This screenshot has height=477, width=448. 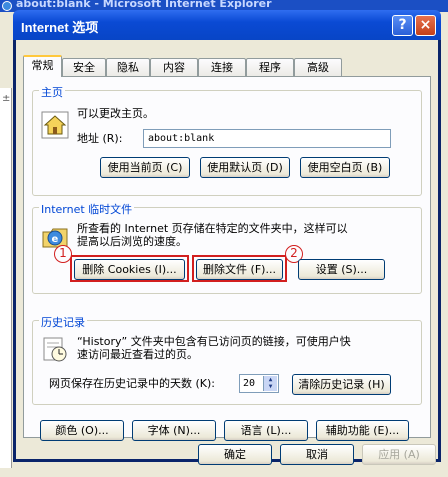 I want to click on use-current-page-button: 使用当前页 (C), so click(x=145, y=167).